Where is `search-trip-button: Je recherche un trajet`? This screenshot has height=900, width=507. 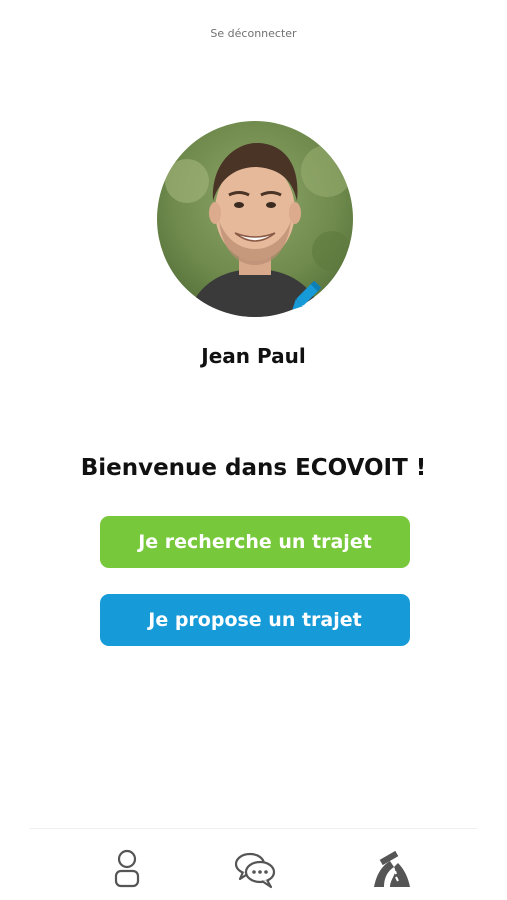 search-trip-button: Je recherche un trajet is located at coordinates (255, 542).